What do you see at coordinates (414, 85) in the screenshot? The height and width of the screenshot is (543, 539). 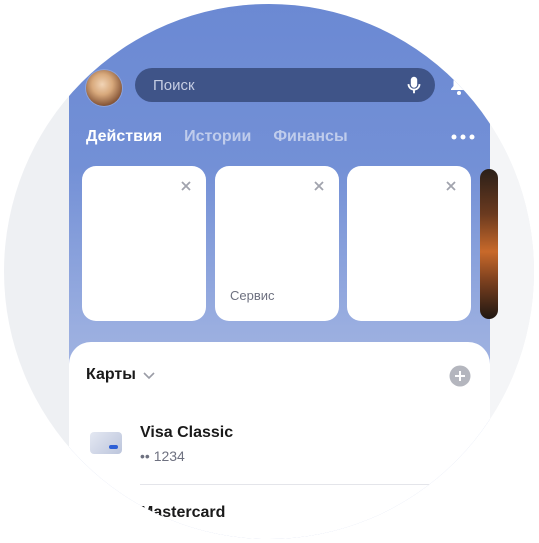 I see `mic-icon` at bounding box center [414, 85].